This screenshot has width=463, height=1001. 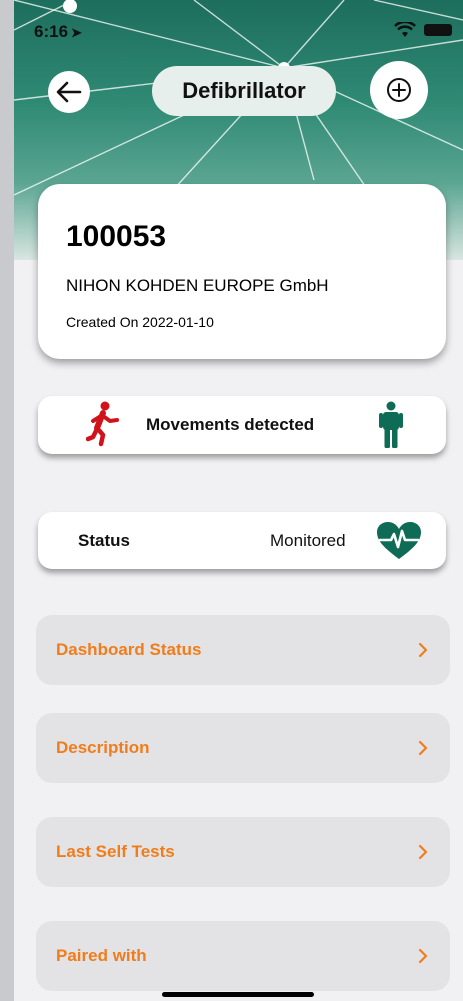 I want to click on device-id: 100053, so click(x=116, y=236).